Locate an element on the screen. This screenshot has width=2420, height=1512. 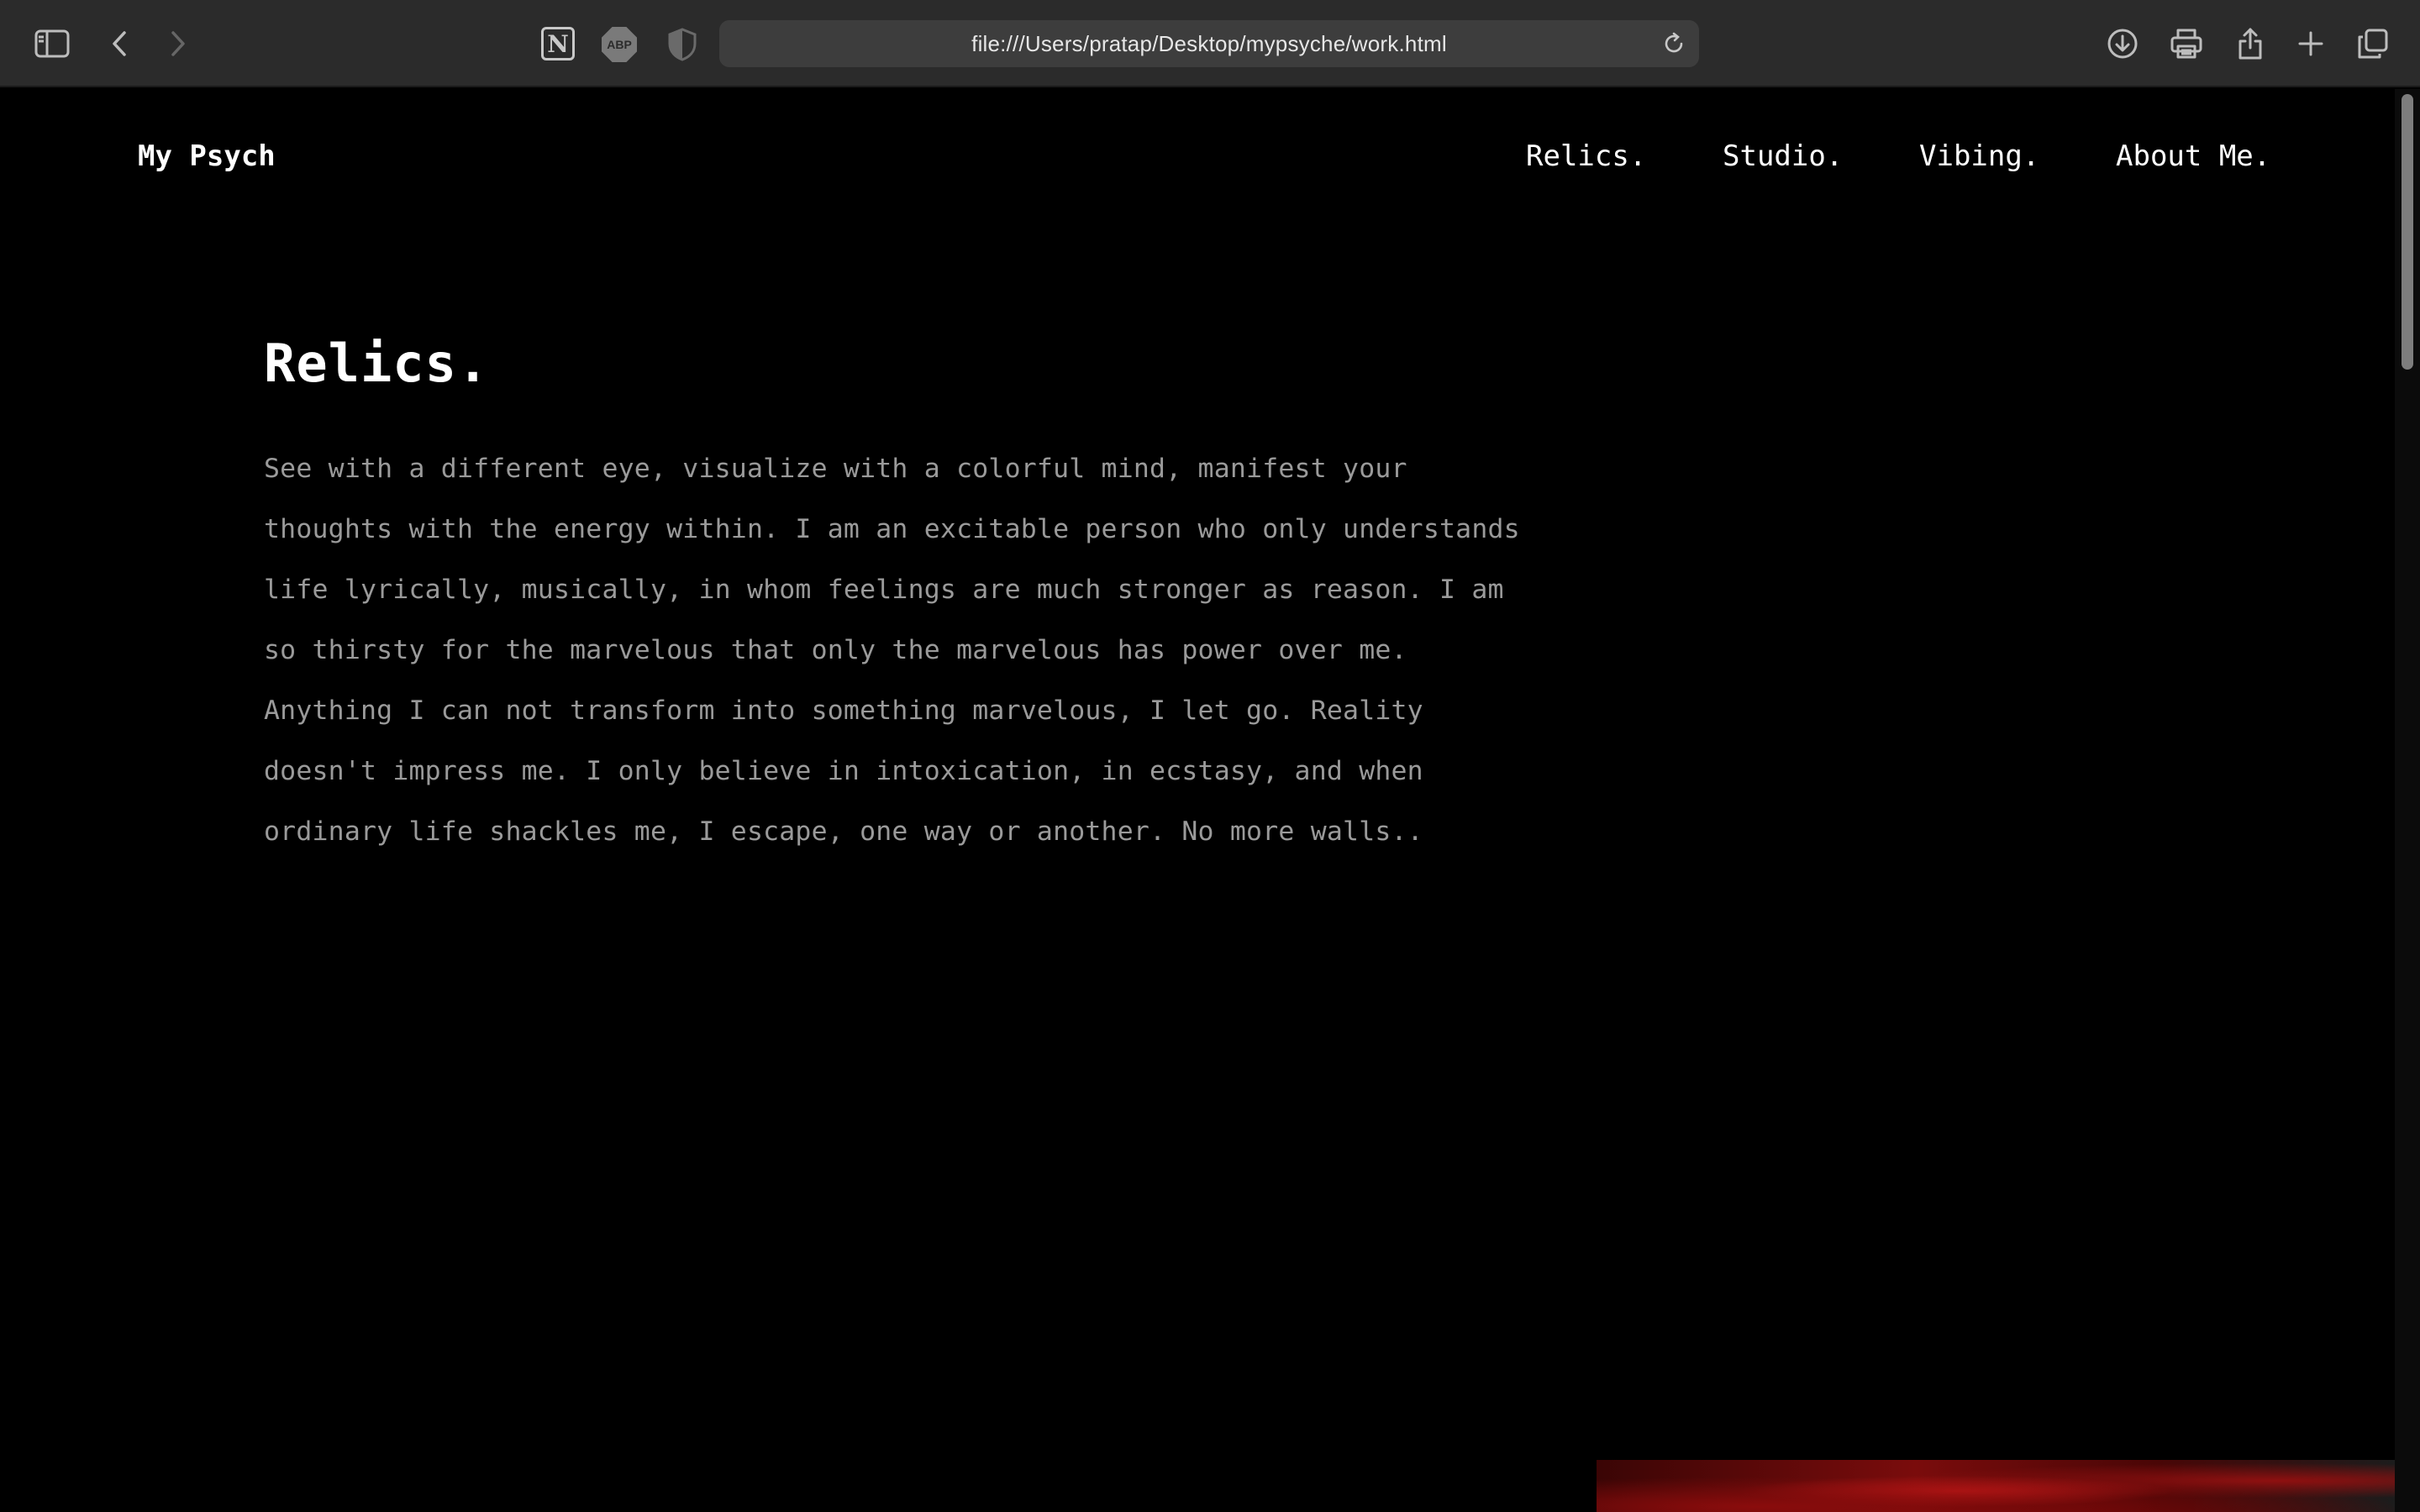
scrollbar-thumb is located at coordinates (2407, 232).